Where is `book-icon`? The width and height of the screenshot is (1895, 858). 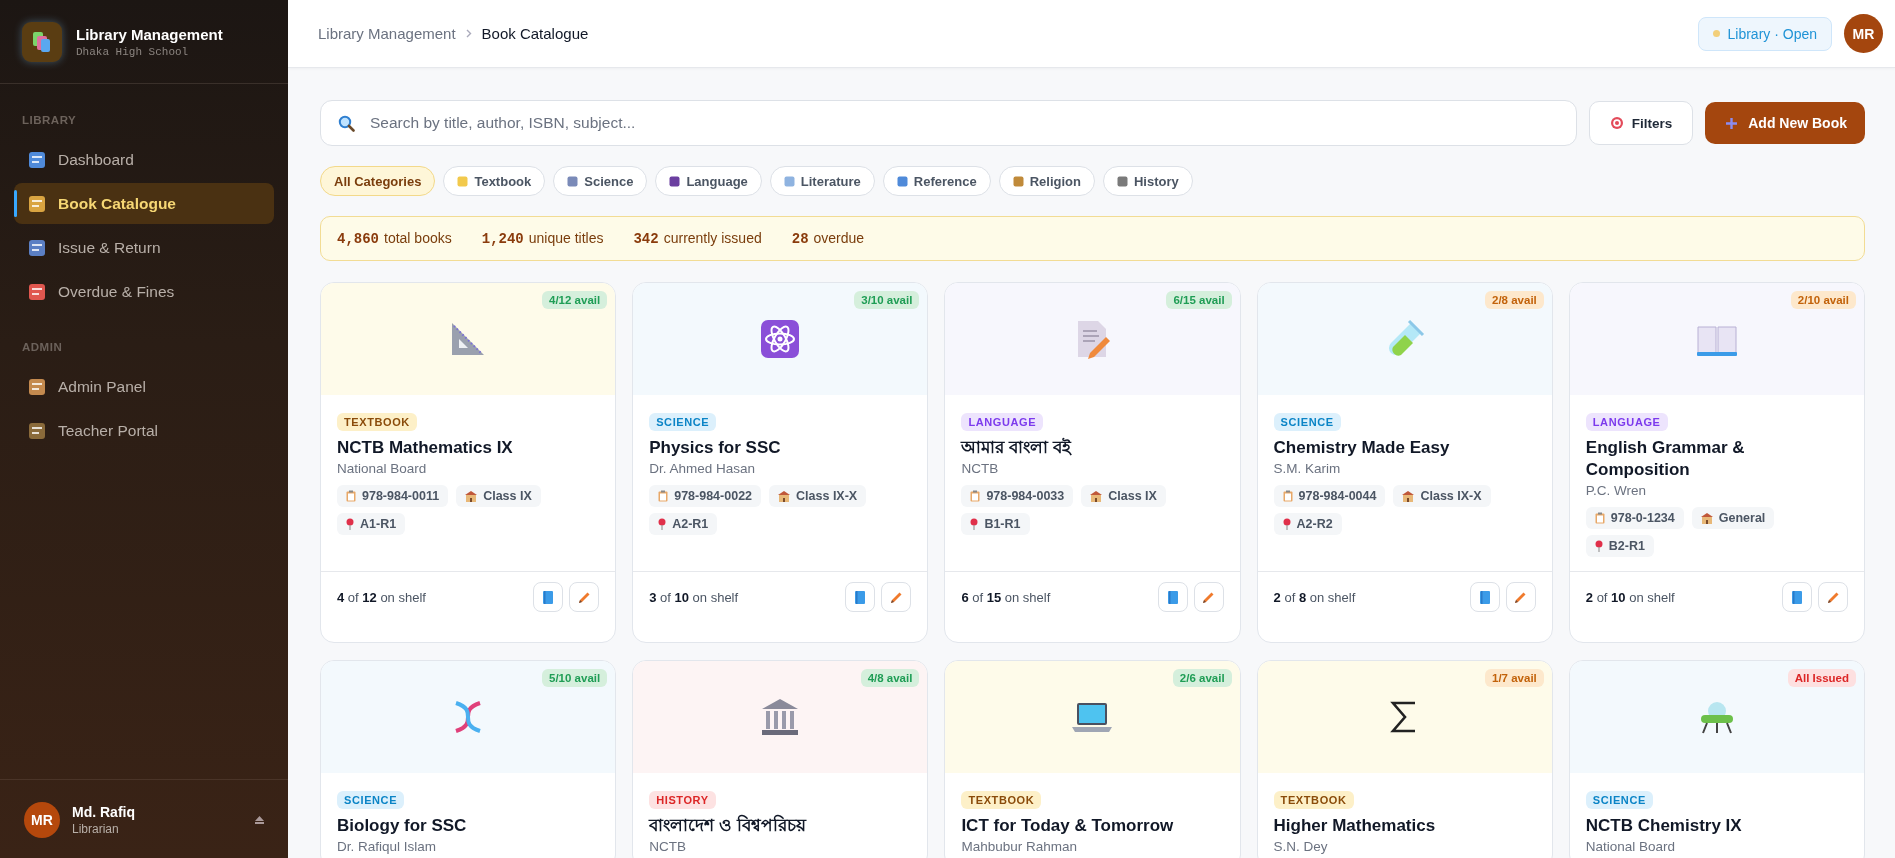 book-icon is located at coordinates (548, 597).